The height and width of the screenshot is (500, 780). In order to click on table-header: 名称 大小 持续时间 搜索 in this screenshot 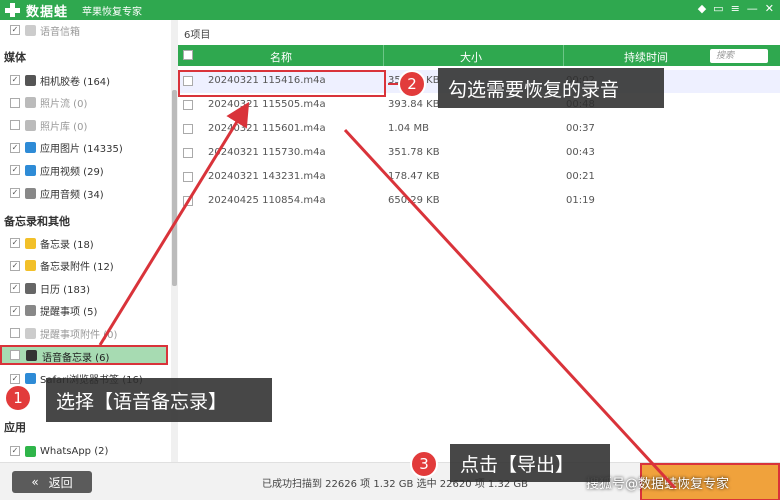, I will do `click(479, 55)`.